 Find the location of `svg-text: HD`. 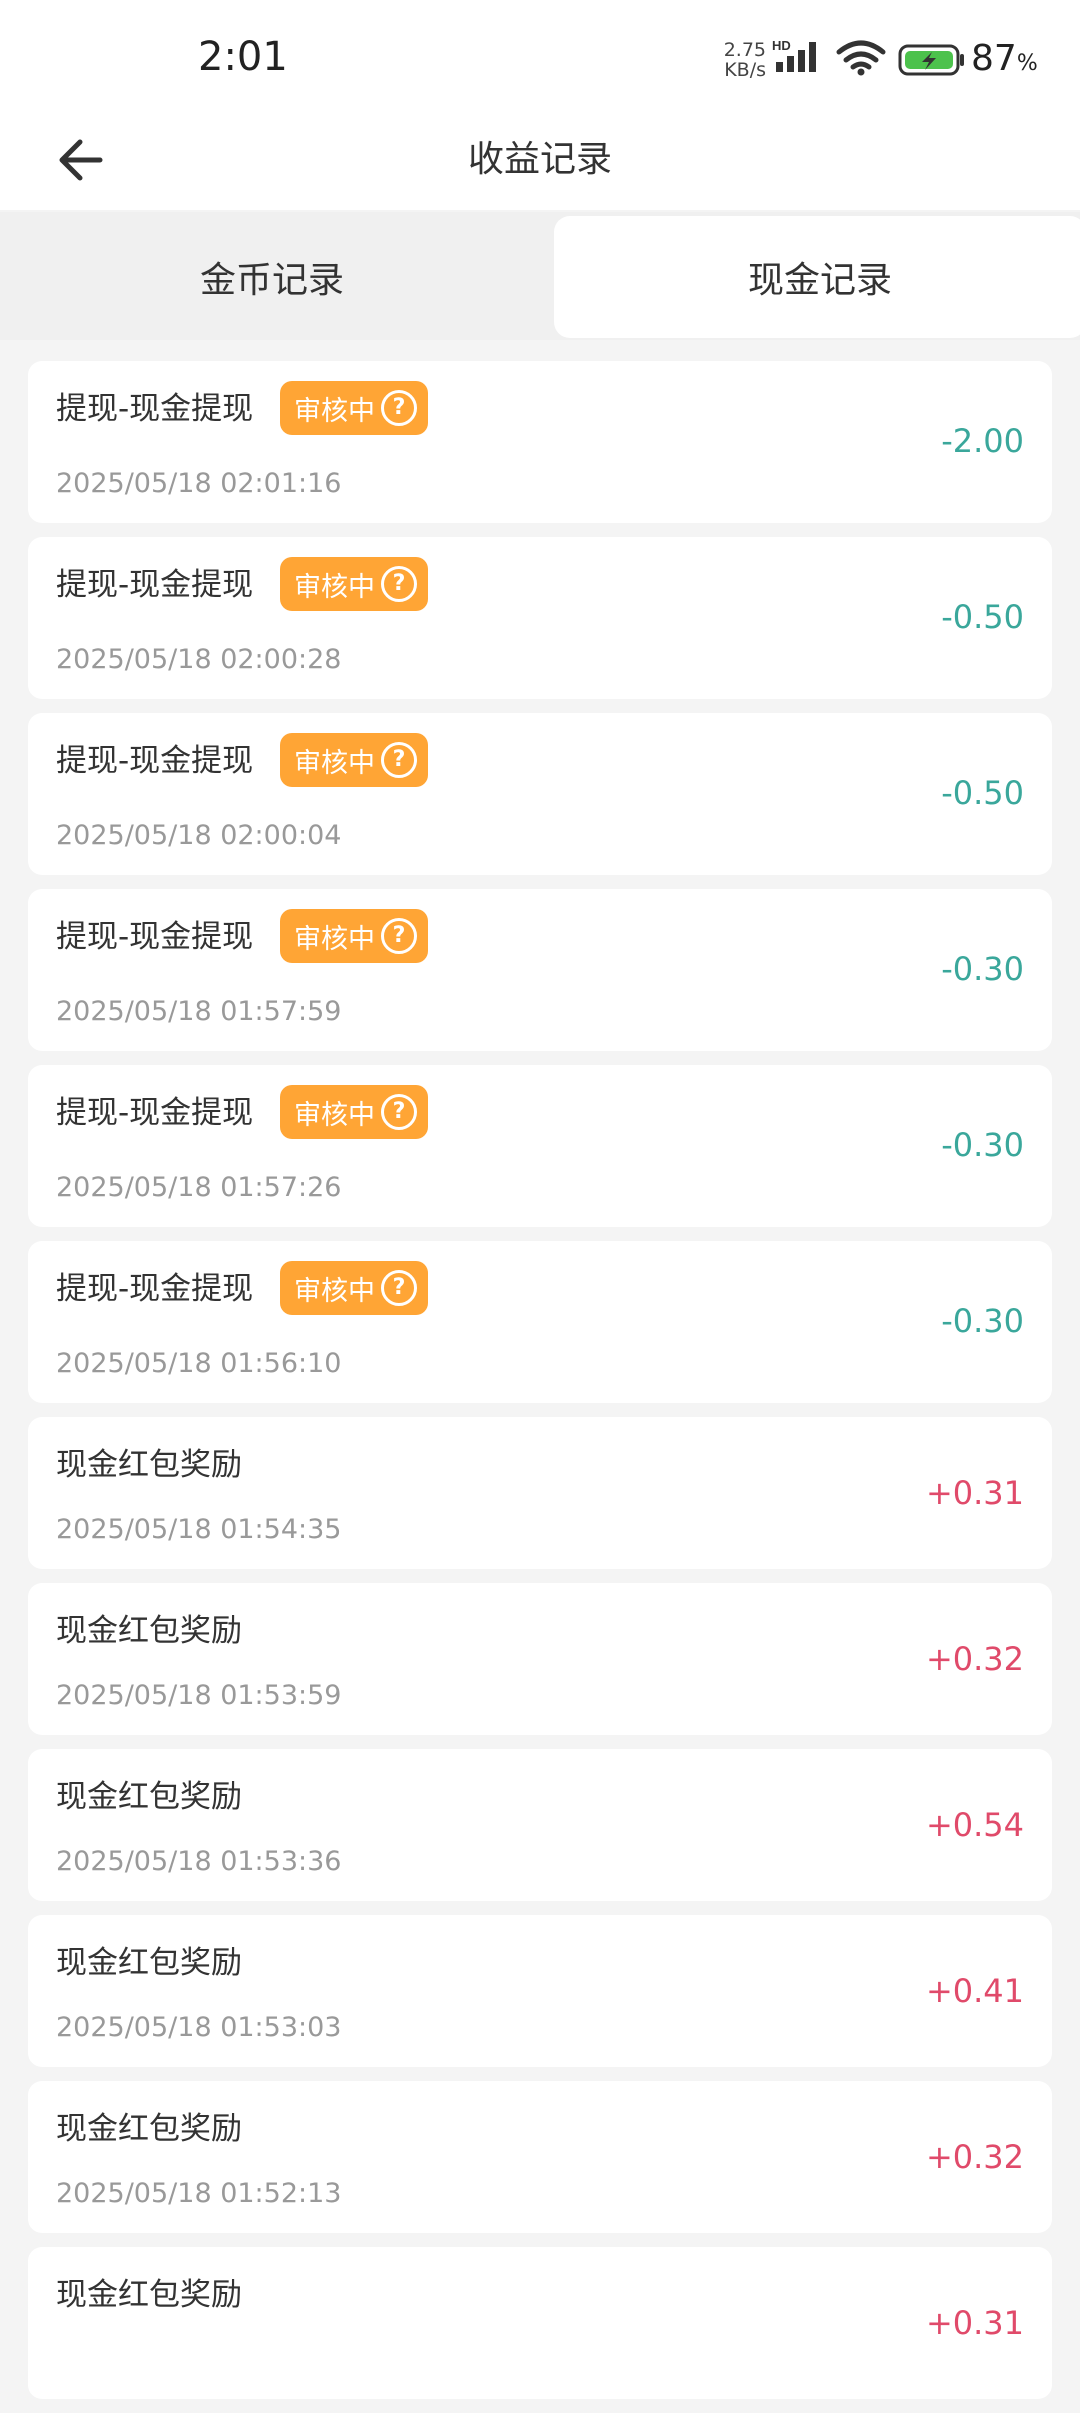

svg-text: HD is located at coordinates (781, 45).